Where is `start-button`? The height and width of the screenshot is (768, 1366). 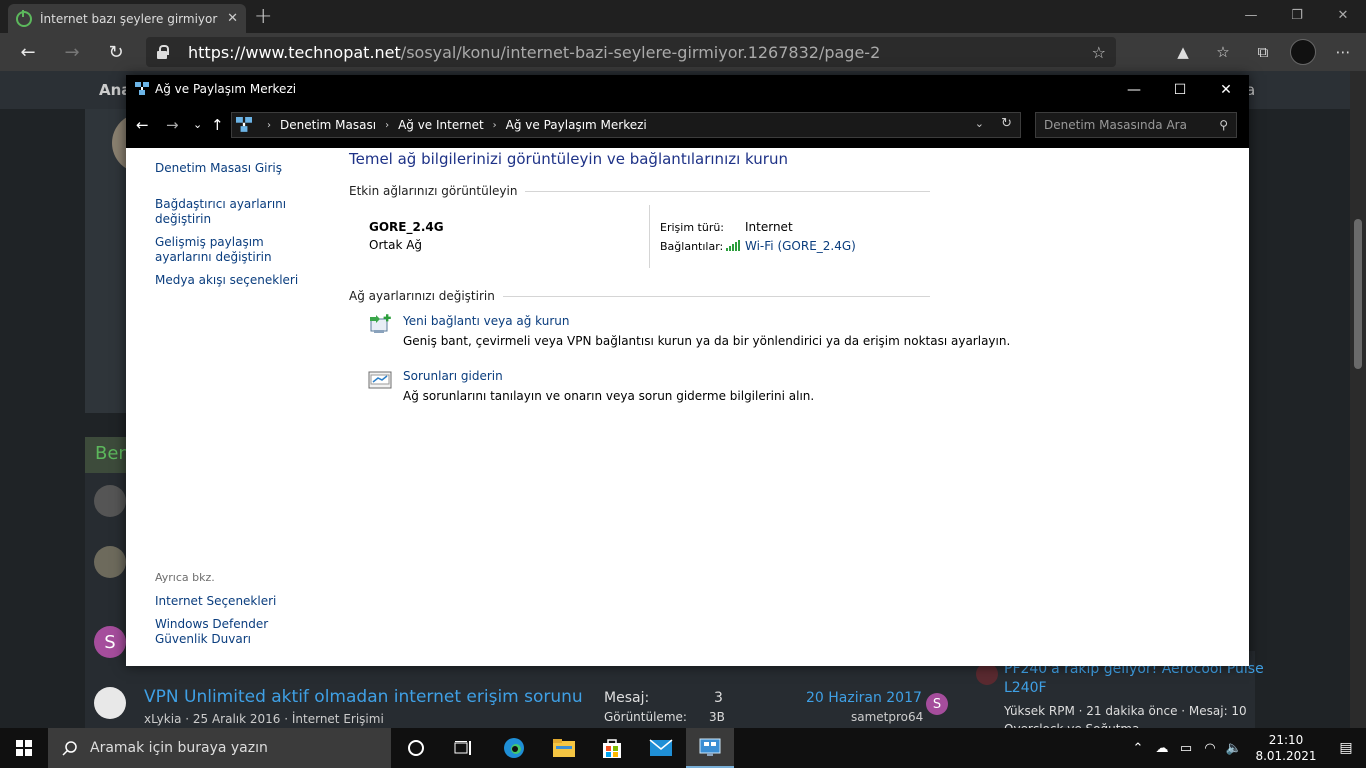 start-button is located at coordinates (24, 748).